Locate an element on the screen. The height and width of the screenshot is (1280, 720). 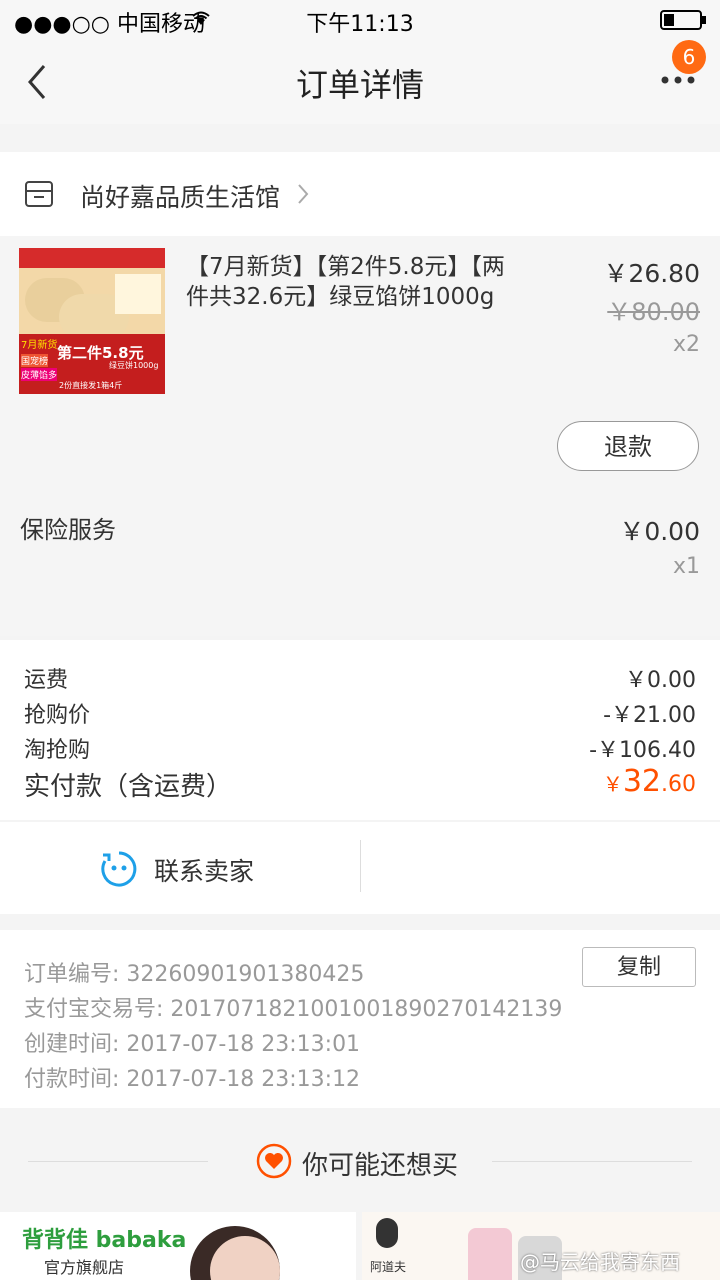
flash-price-value: -￥21.00 is located at coordinates (649, 715).